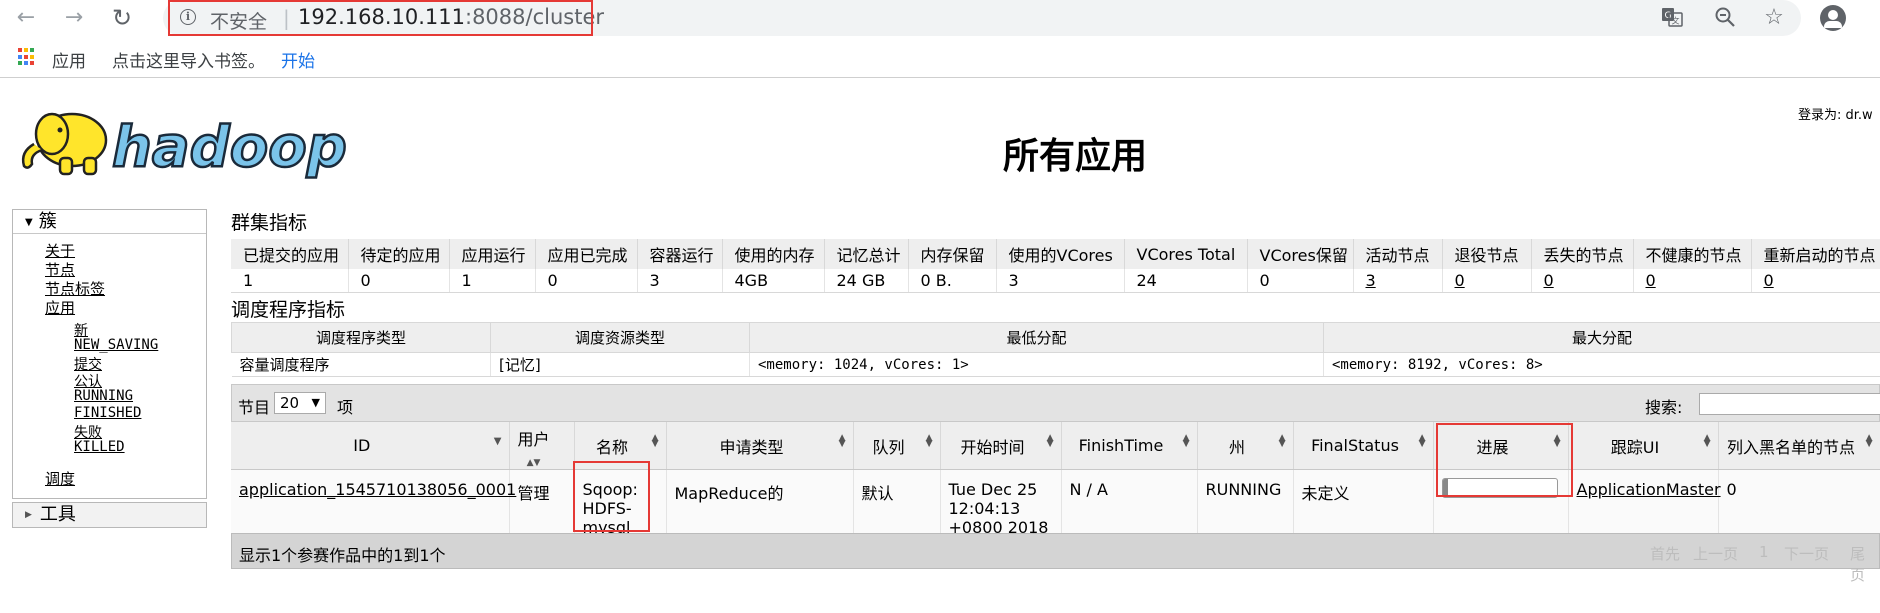 Image resolution: width=1880 pixels, height=613 pixels. What do you see at coordinates (399, 254) in the screenshot?
I see `metrics-header: 待定的应用` at bounding box center [399, 254].